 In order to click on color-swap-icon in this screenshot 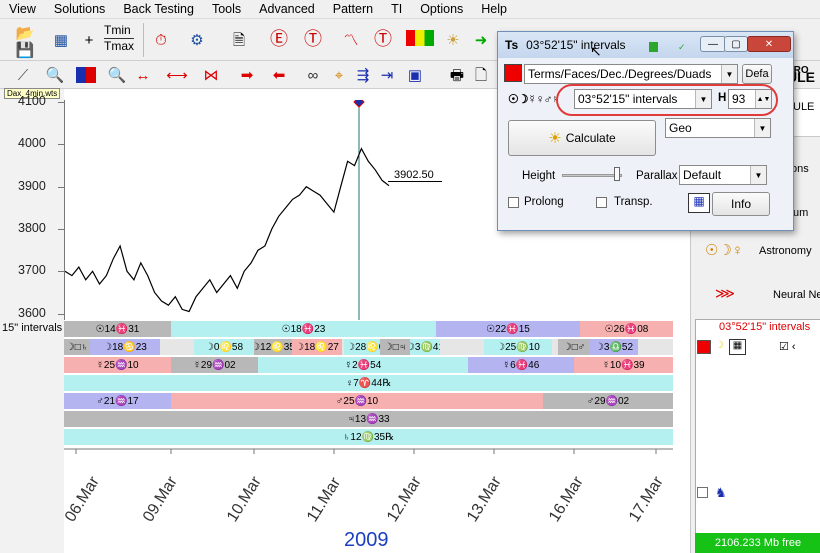, I will do `click(86, 75)`.